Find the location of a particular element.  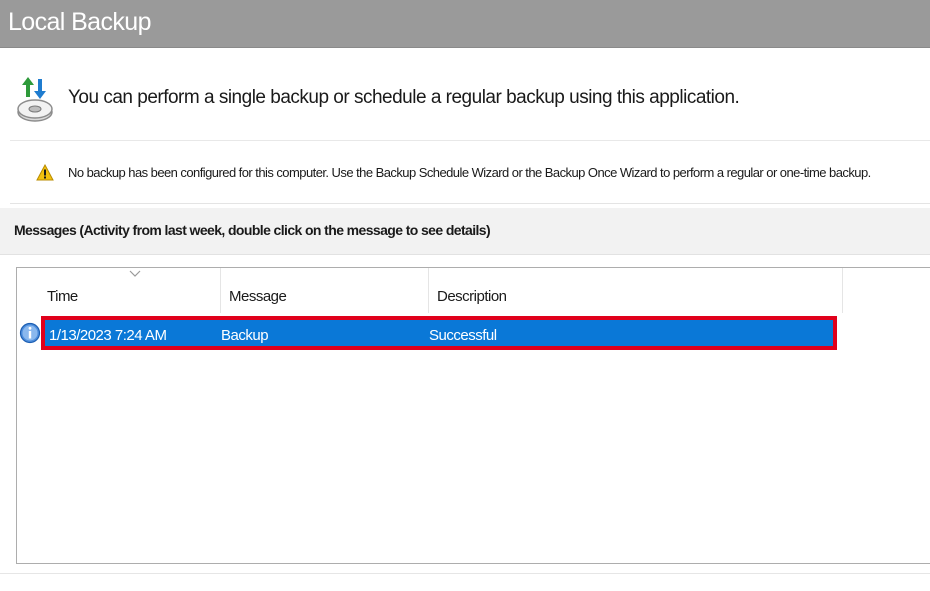

column-header-message: Message is located at coordinates (325, 290).